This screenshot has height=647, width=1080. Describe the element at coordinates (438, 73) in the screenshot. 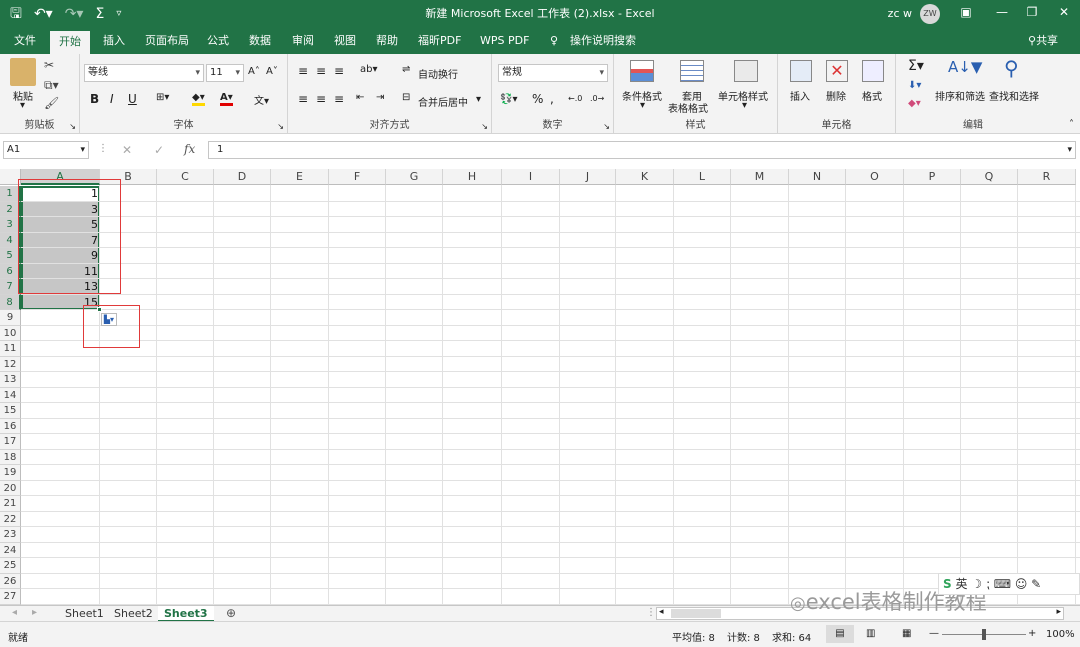

I see `wrap-text-button: 自动换行` at that location.